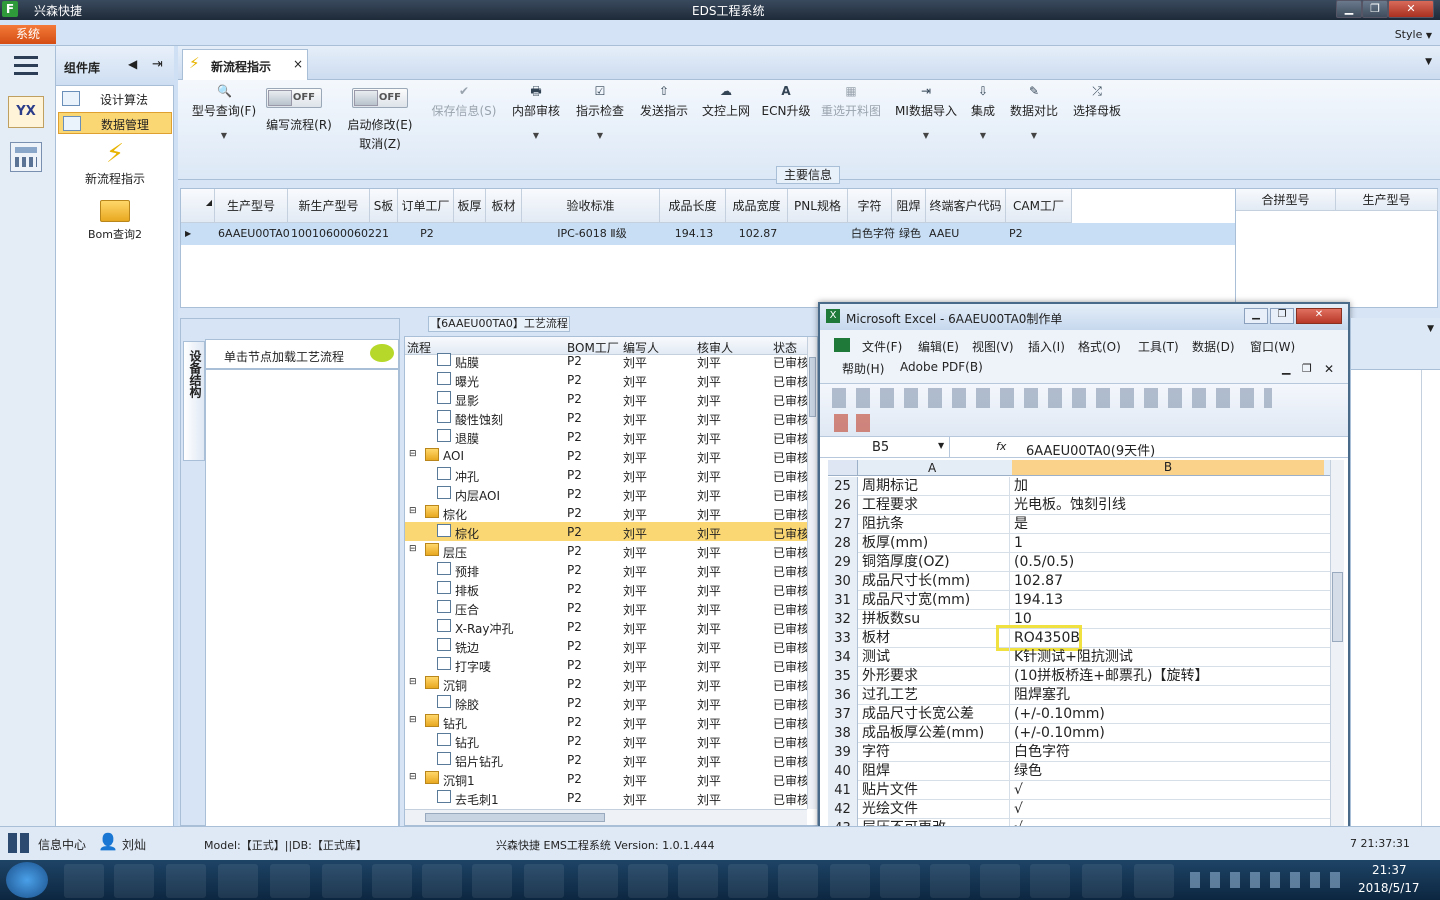  What do you see at coordinates (28, 34) in the screenshot?
I see `system-button: 系统` at bounding box center [28, 34].